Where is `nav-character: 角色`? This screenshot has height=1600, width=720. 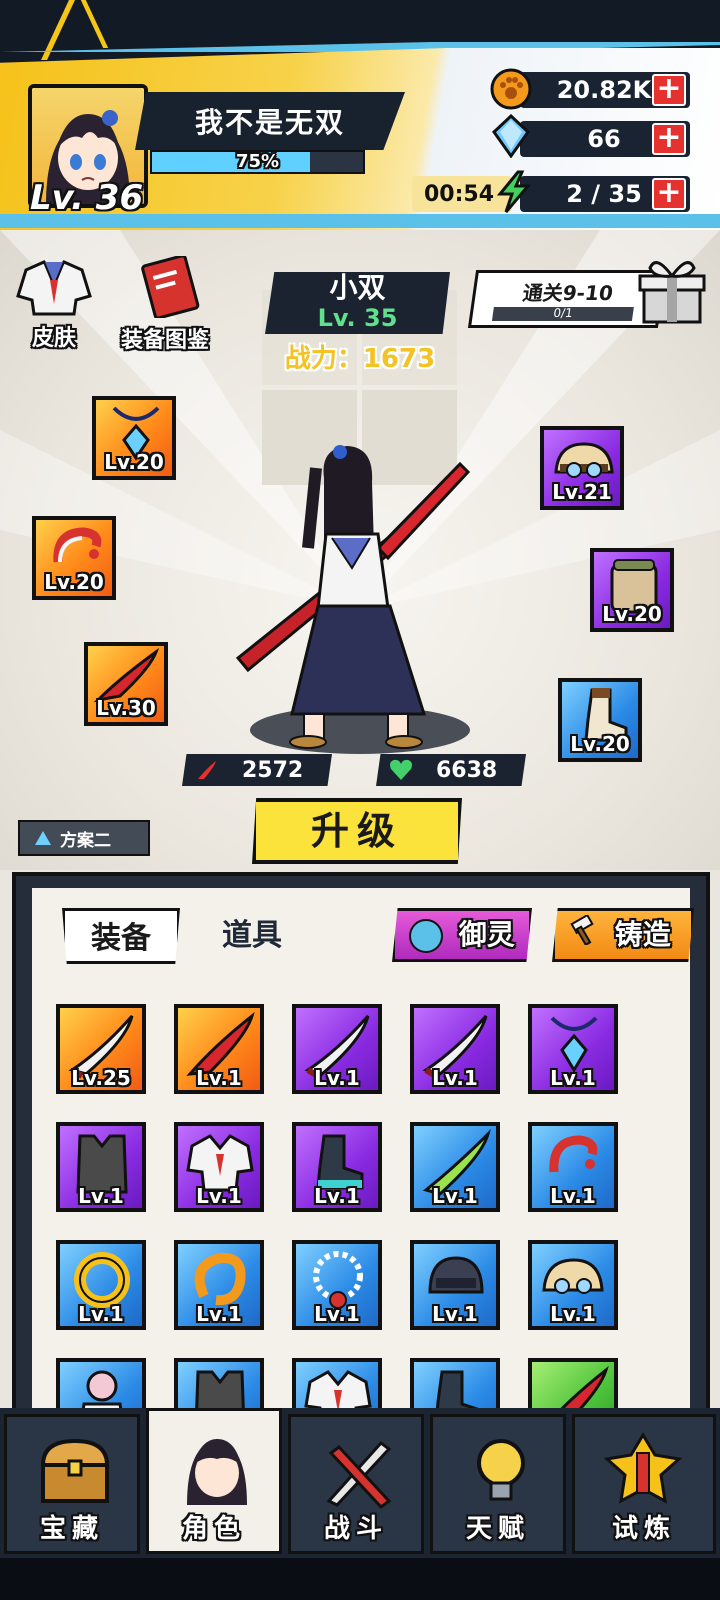 nav-character: 角色 is located at coordinates (214, 1481).